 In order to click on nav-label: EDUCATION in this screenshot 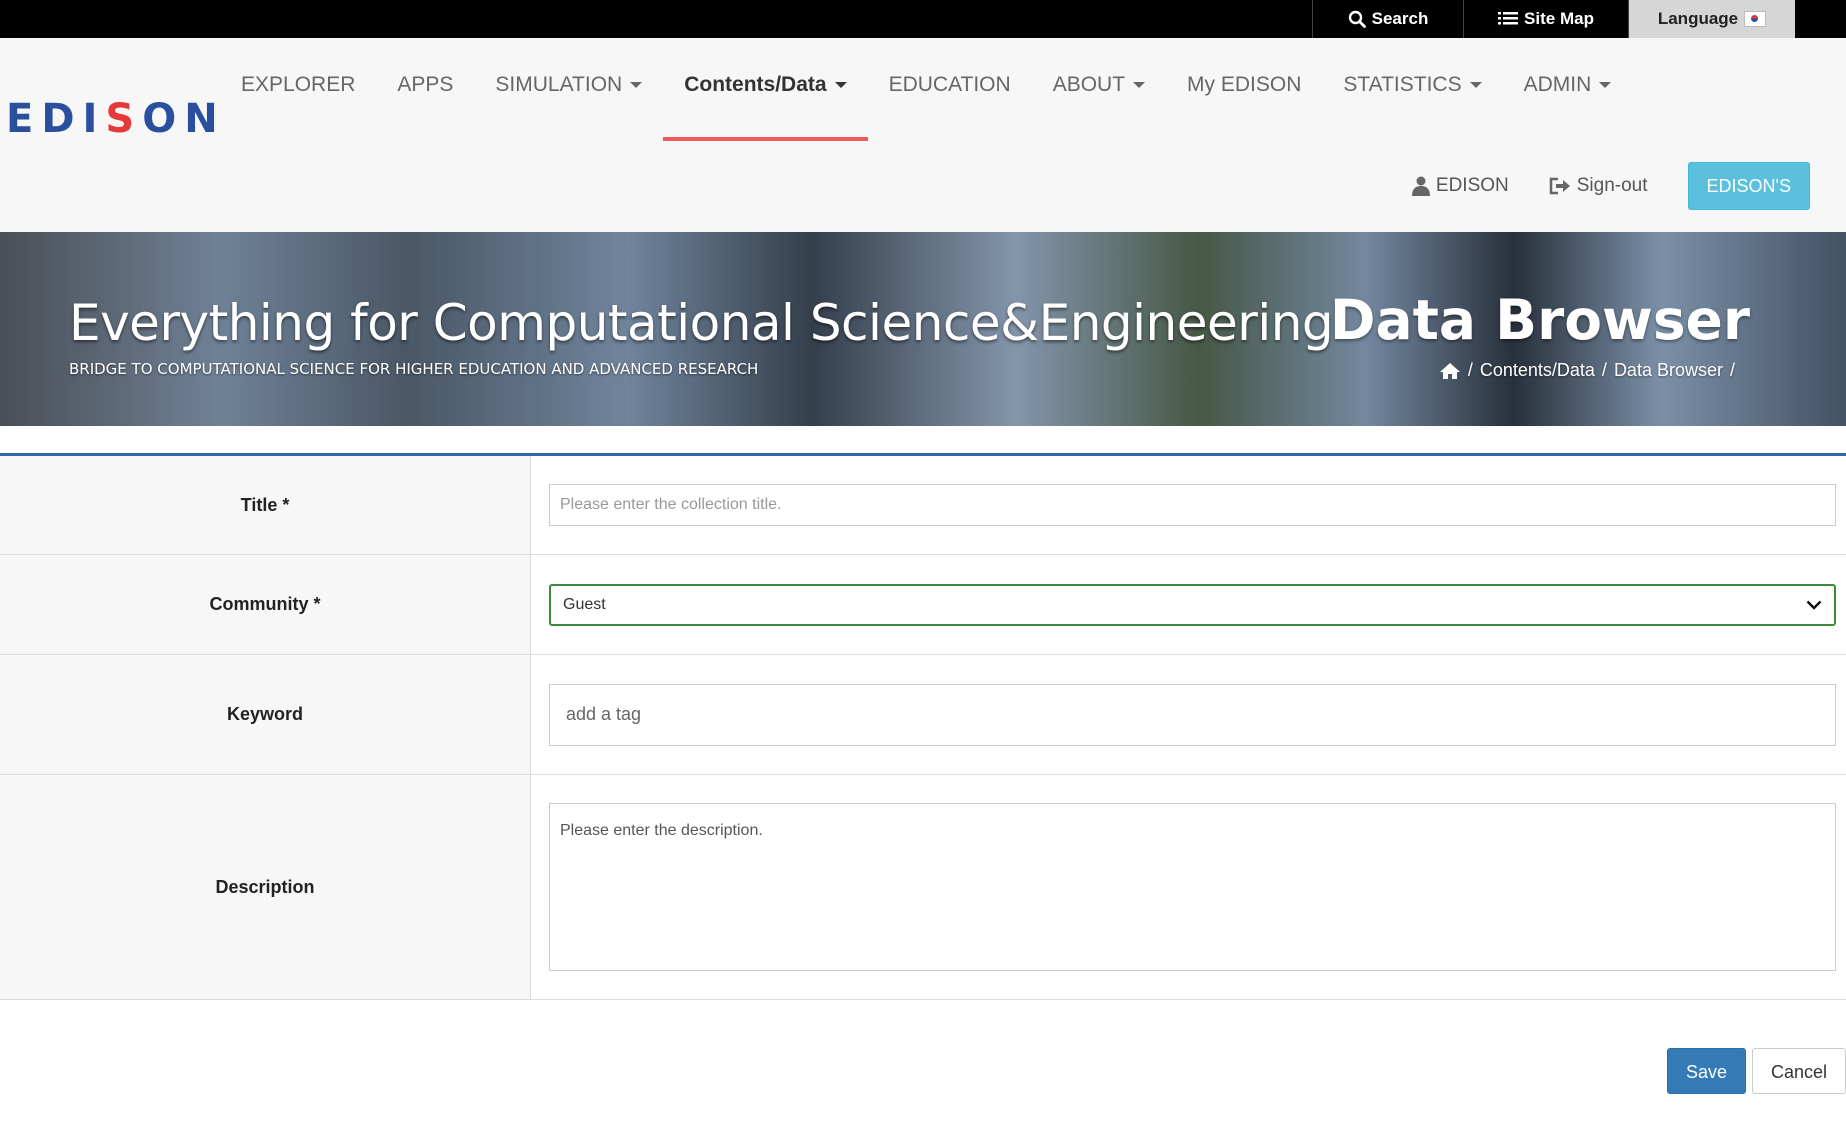, I will do `click(949, 84)`.